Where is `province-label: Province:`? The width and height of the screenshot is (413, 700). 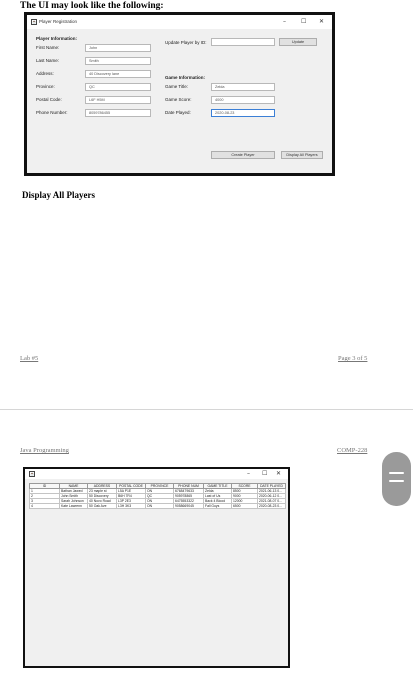 province-label: Province: is located at coordinates (45, 86).